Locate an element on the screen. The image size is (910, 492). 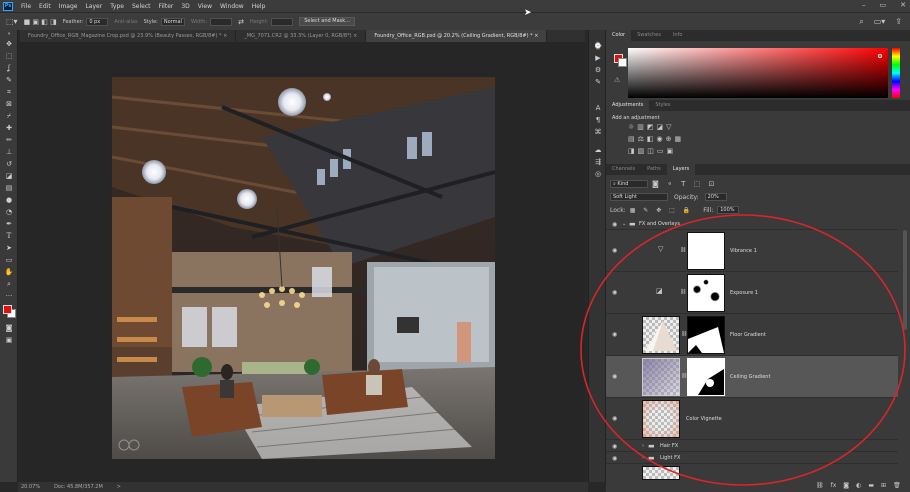
history-panel-icon: ⌚ is located at coordinates (598, 46).